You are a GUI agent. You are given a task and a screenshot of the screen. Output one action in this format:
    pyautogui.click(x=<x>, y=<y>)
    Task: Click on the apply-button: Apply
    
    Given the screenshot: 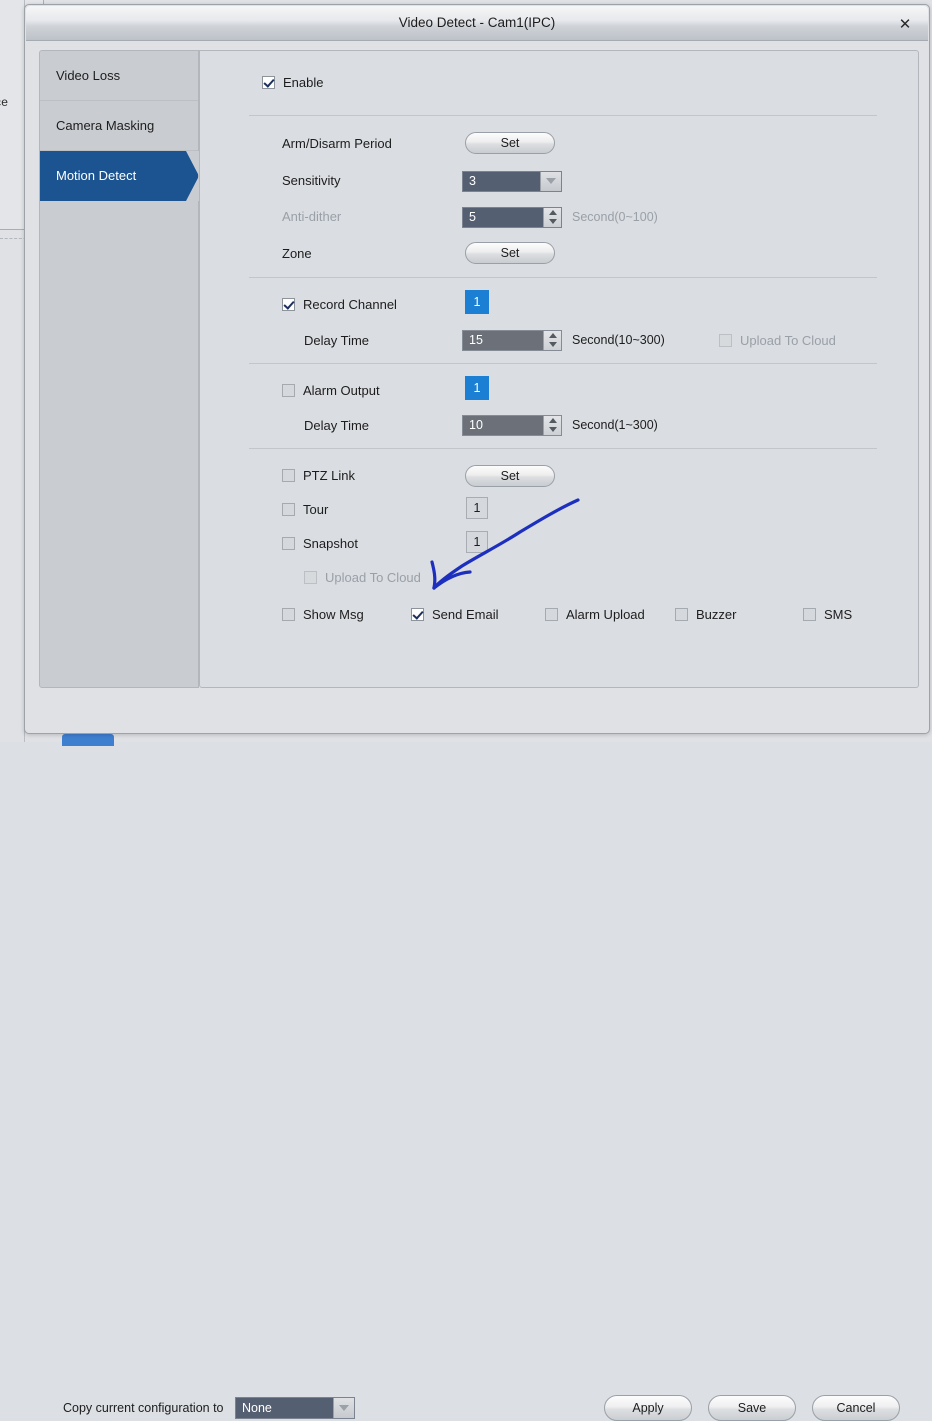 What is the action you would take?
    pyautogui.click(x=648, y=1408)
    